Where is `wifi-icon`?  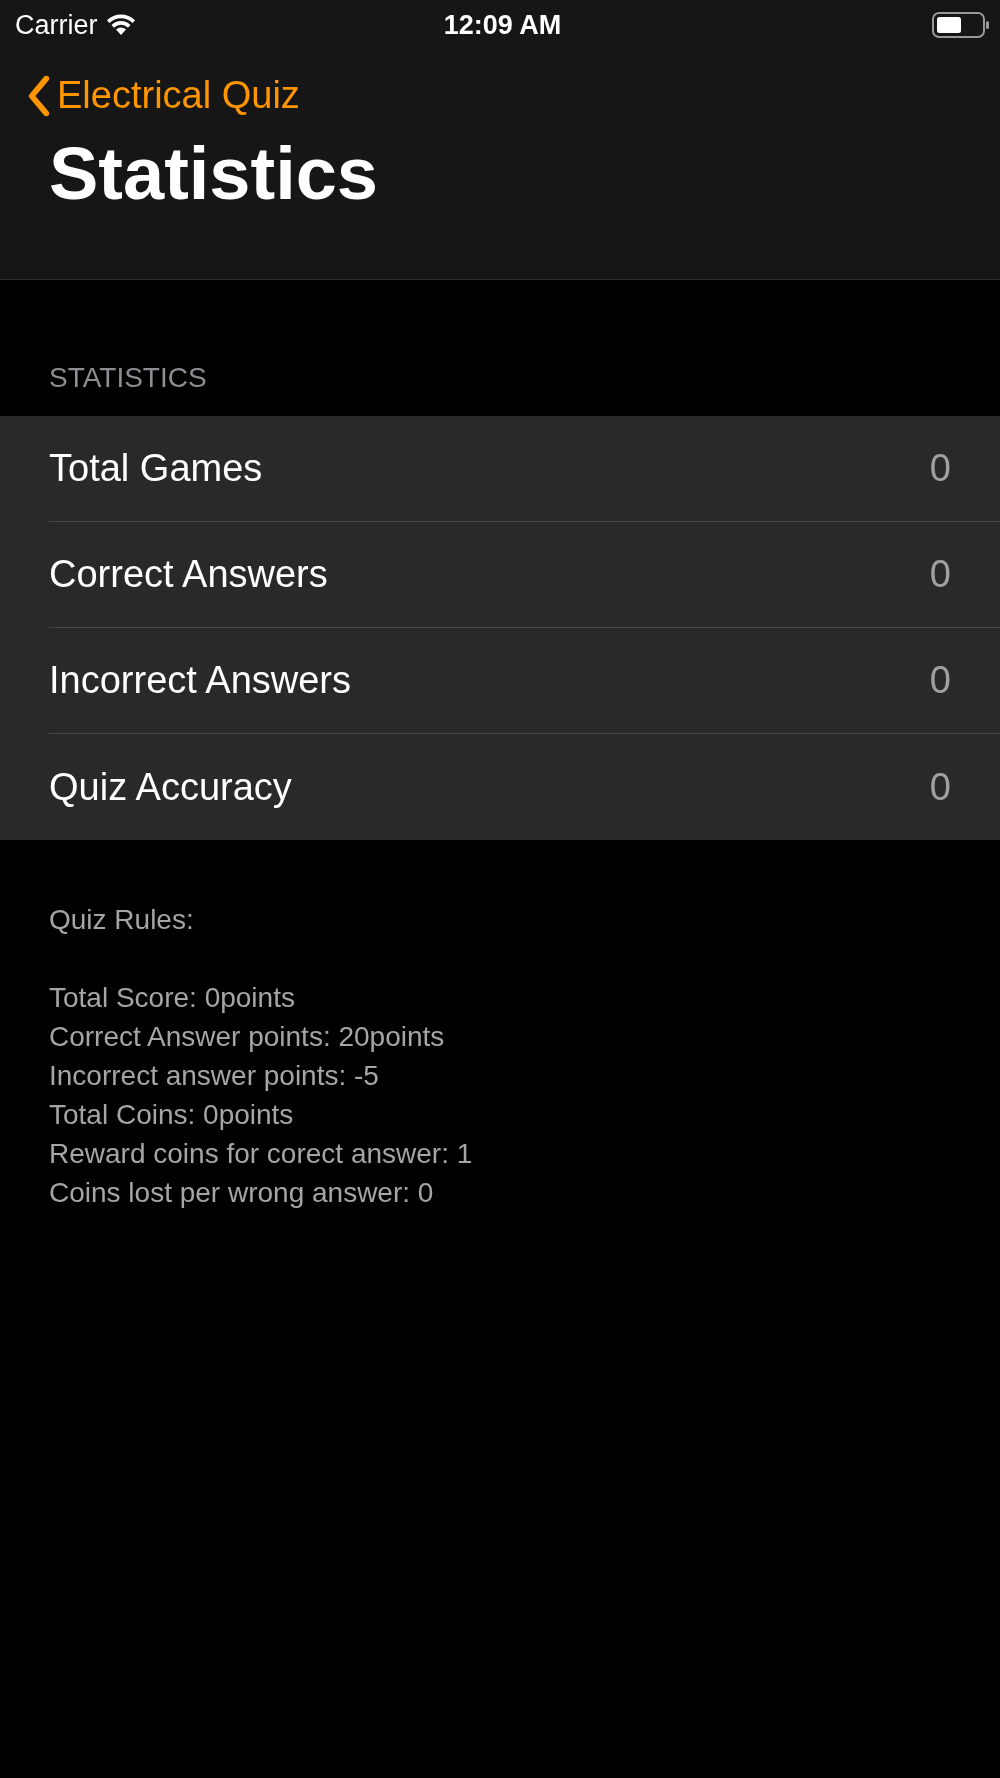 wifi-icon is located at coordinates (120, 25).